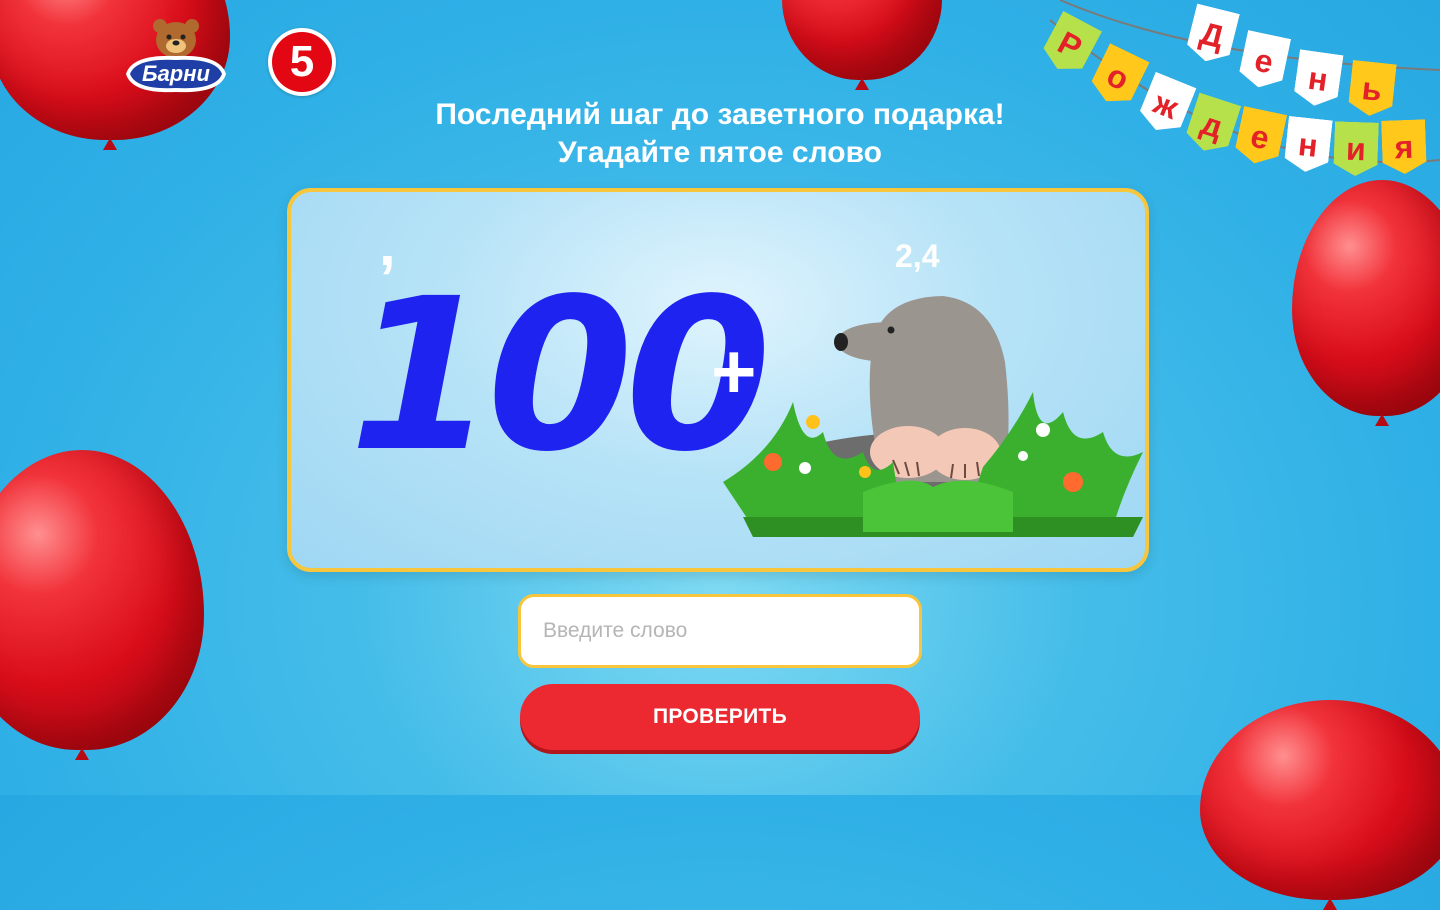 The height and width of the screenshot is (910, 1440). What do you see at coordinates (176, 73) in the screenshot?
I see `barni-logo-text: Барни` at bounding box center [176, 73].